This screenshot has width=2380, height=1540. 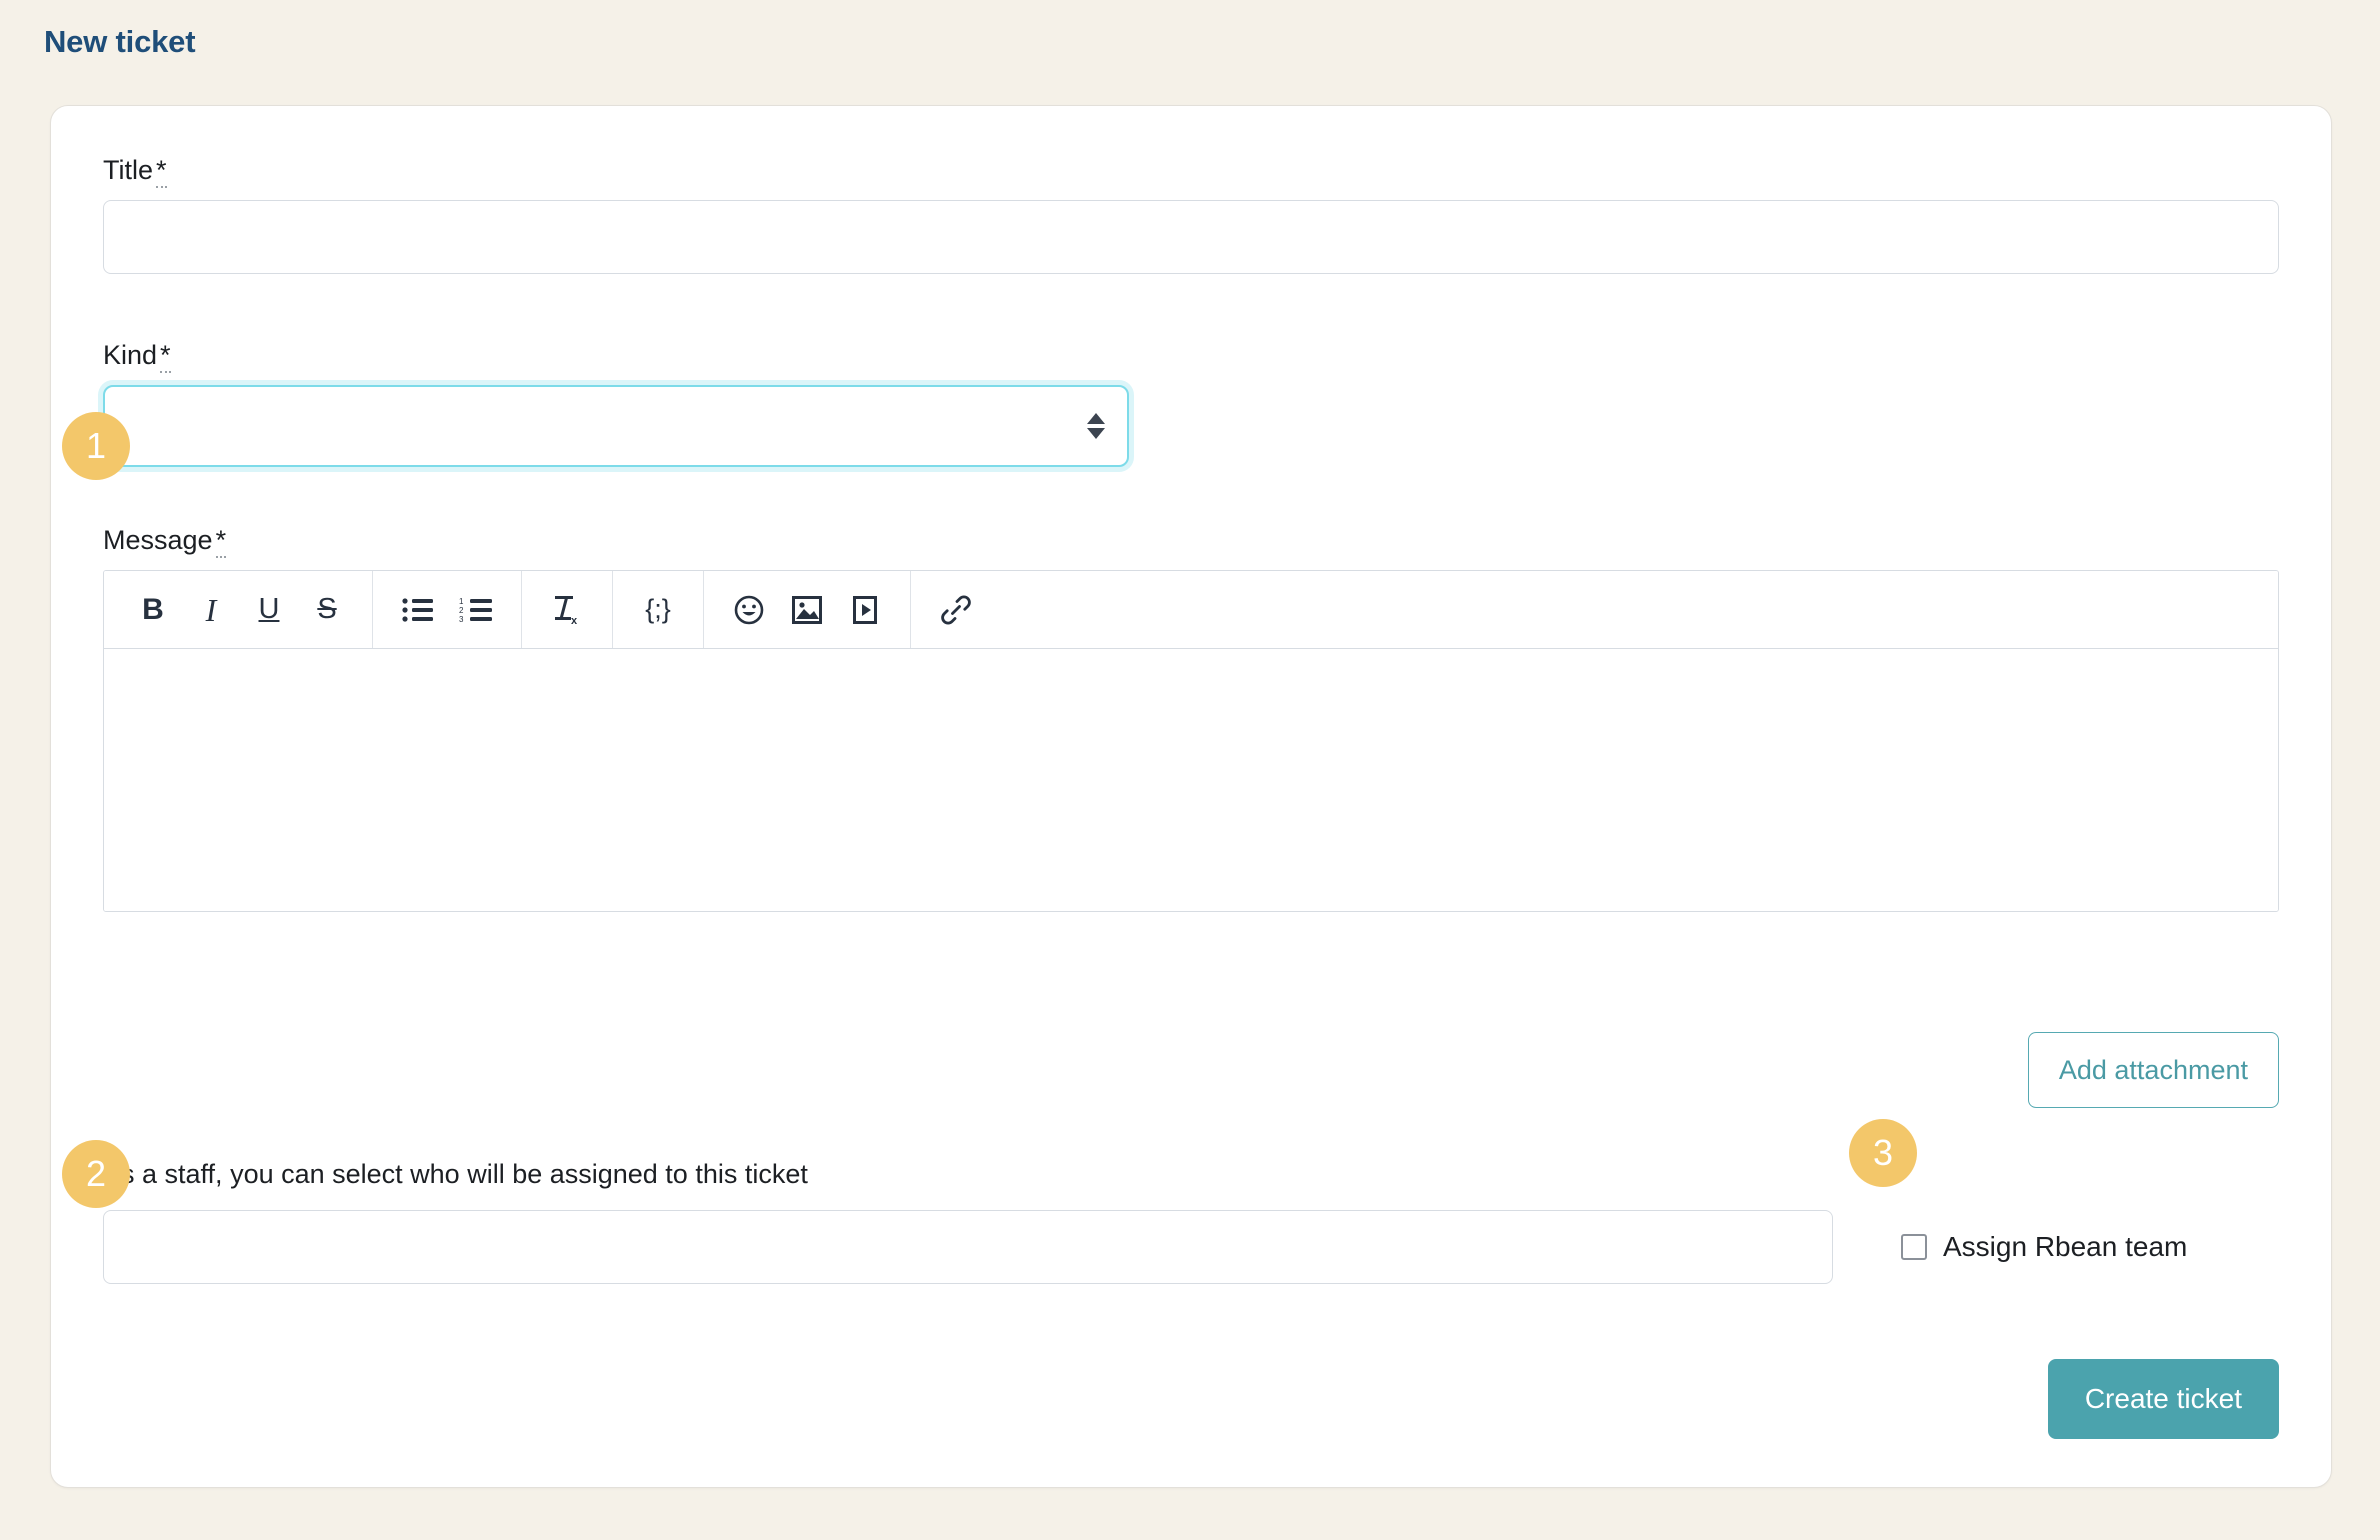 I want to click on toolbar-group-media, so click(x=807, y=610).